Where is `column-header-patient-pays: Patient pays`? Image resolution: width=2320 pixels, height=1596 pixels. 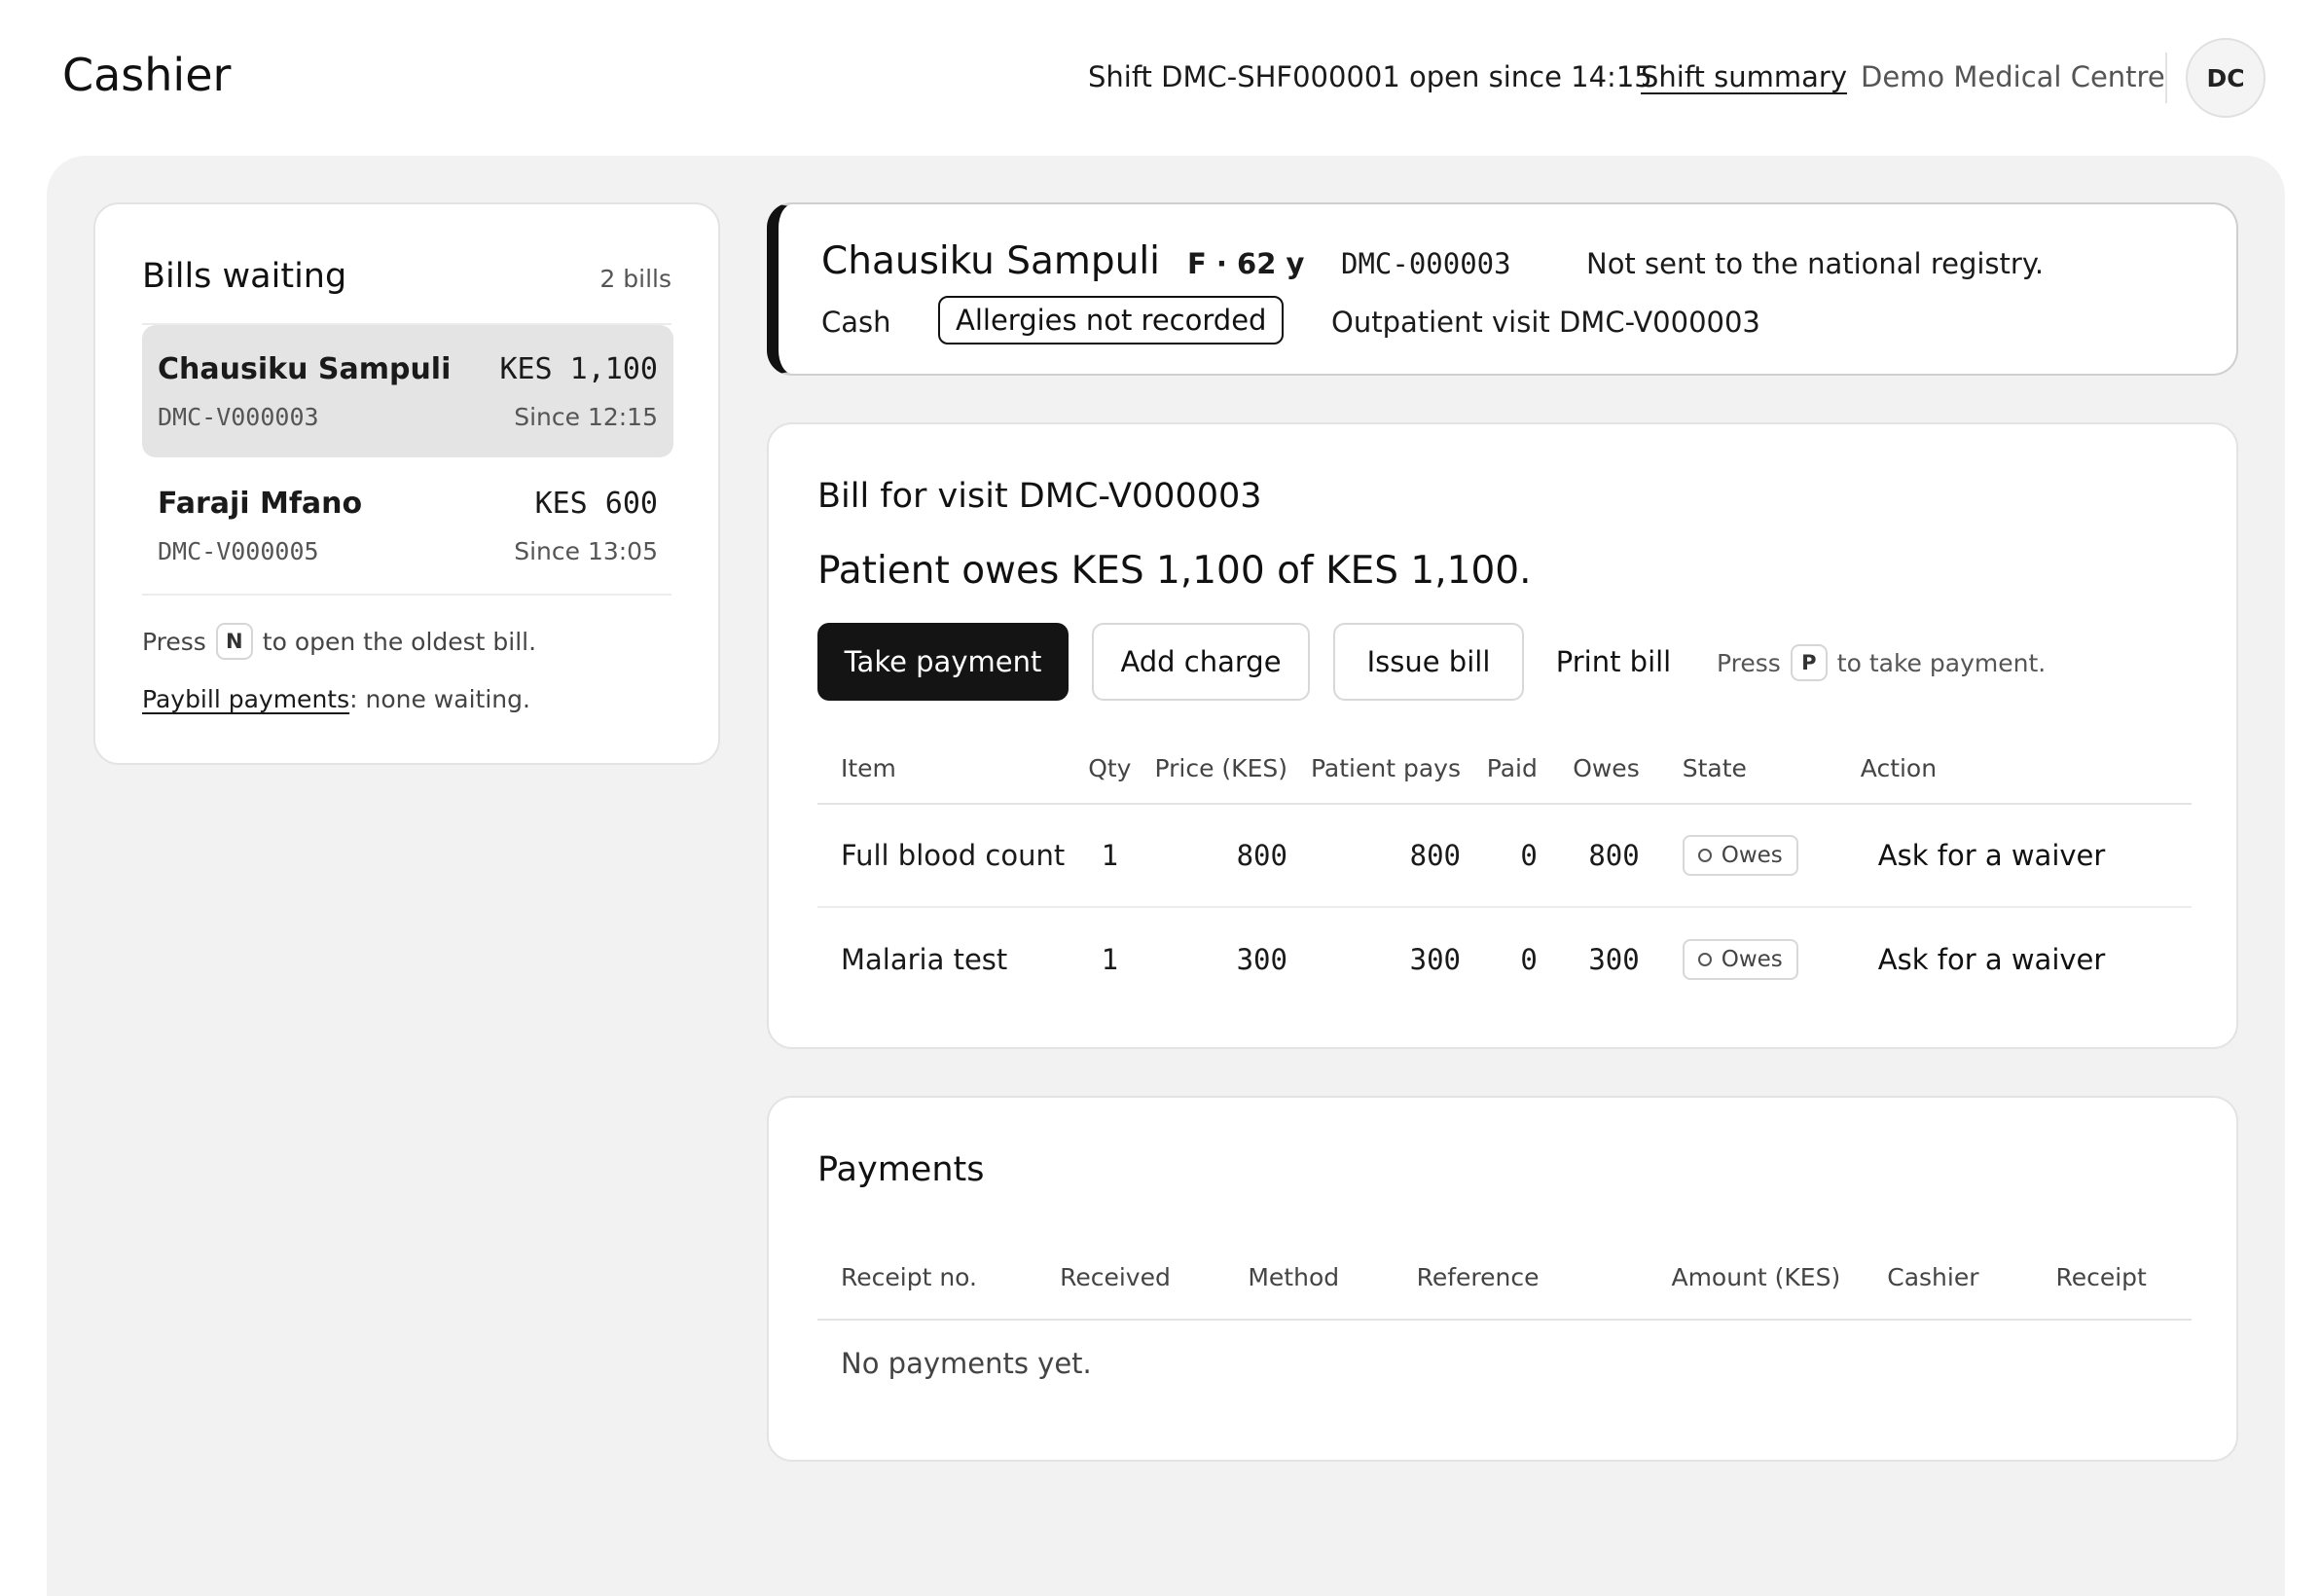
column-header-patient-pays: Patient pays is located at coordinates (1385, 769).